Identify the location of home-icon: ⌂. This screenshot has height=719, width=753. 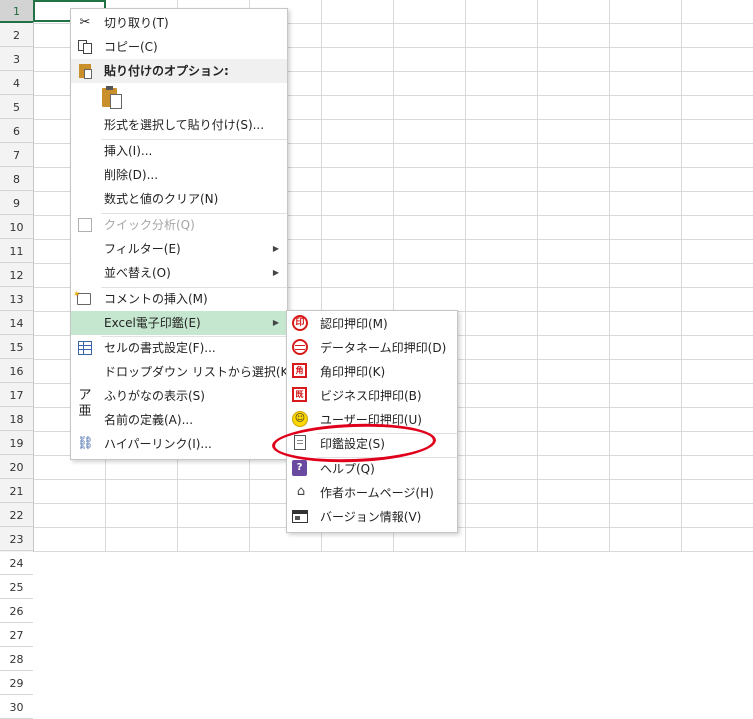
(301, 491).